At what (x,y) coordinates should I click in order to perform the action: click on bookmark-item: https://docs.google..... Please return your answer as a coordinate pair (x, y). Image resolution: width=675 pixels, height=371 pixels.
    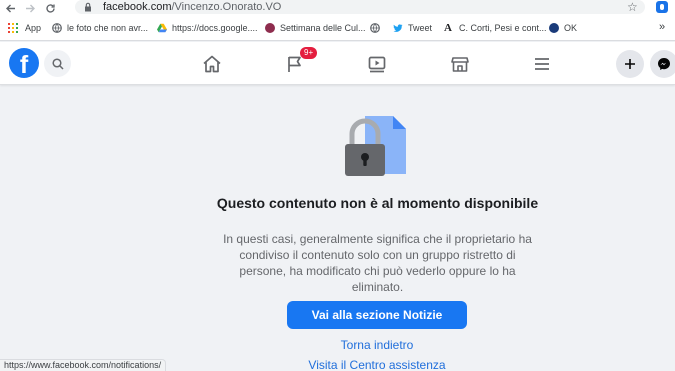
    Looking at the image, I should click on (207, 28).